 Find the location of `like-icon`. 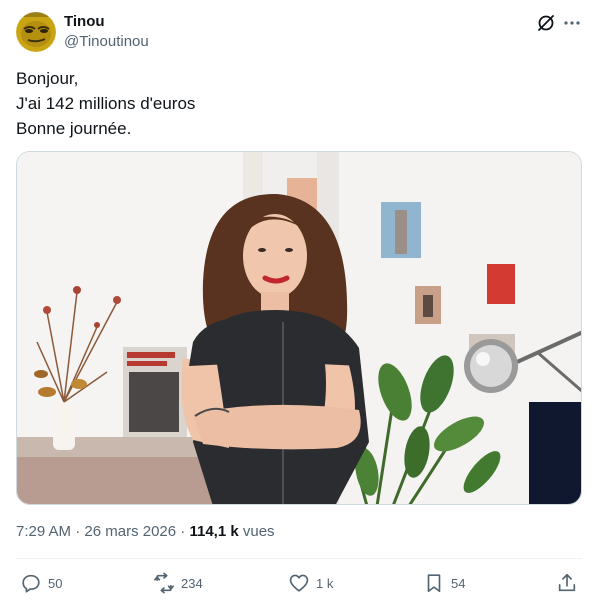

like-icon is located at coordinates (299, 583).